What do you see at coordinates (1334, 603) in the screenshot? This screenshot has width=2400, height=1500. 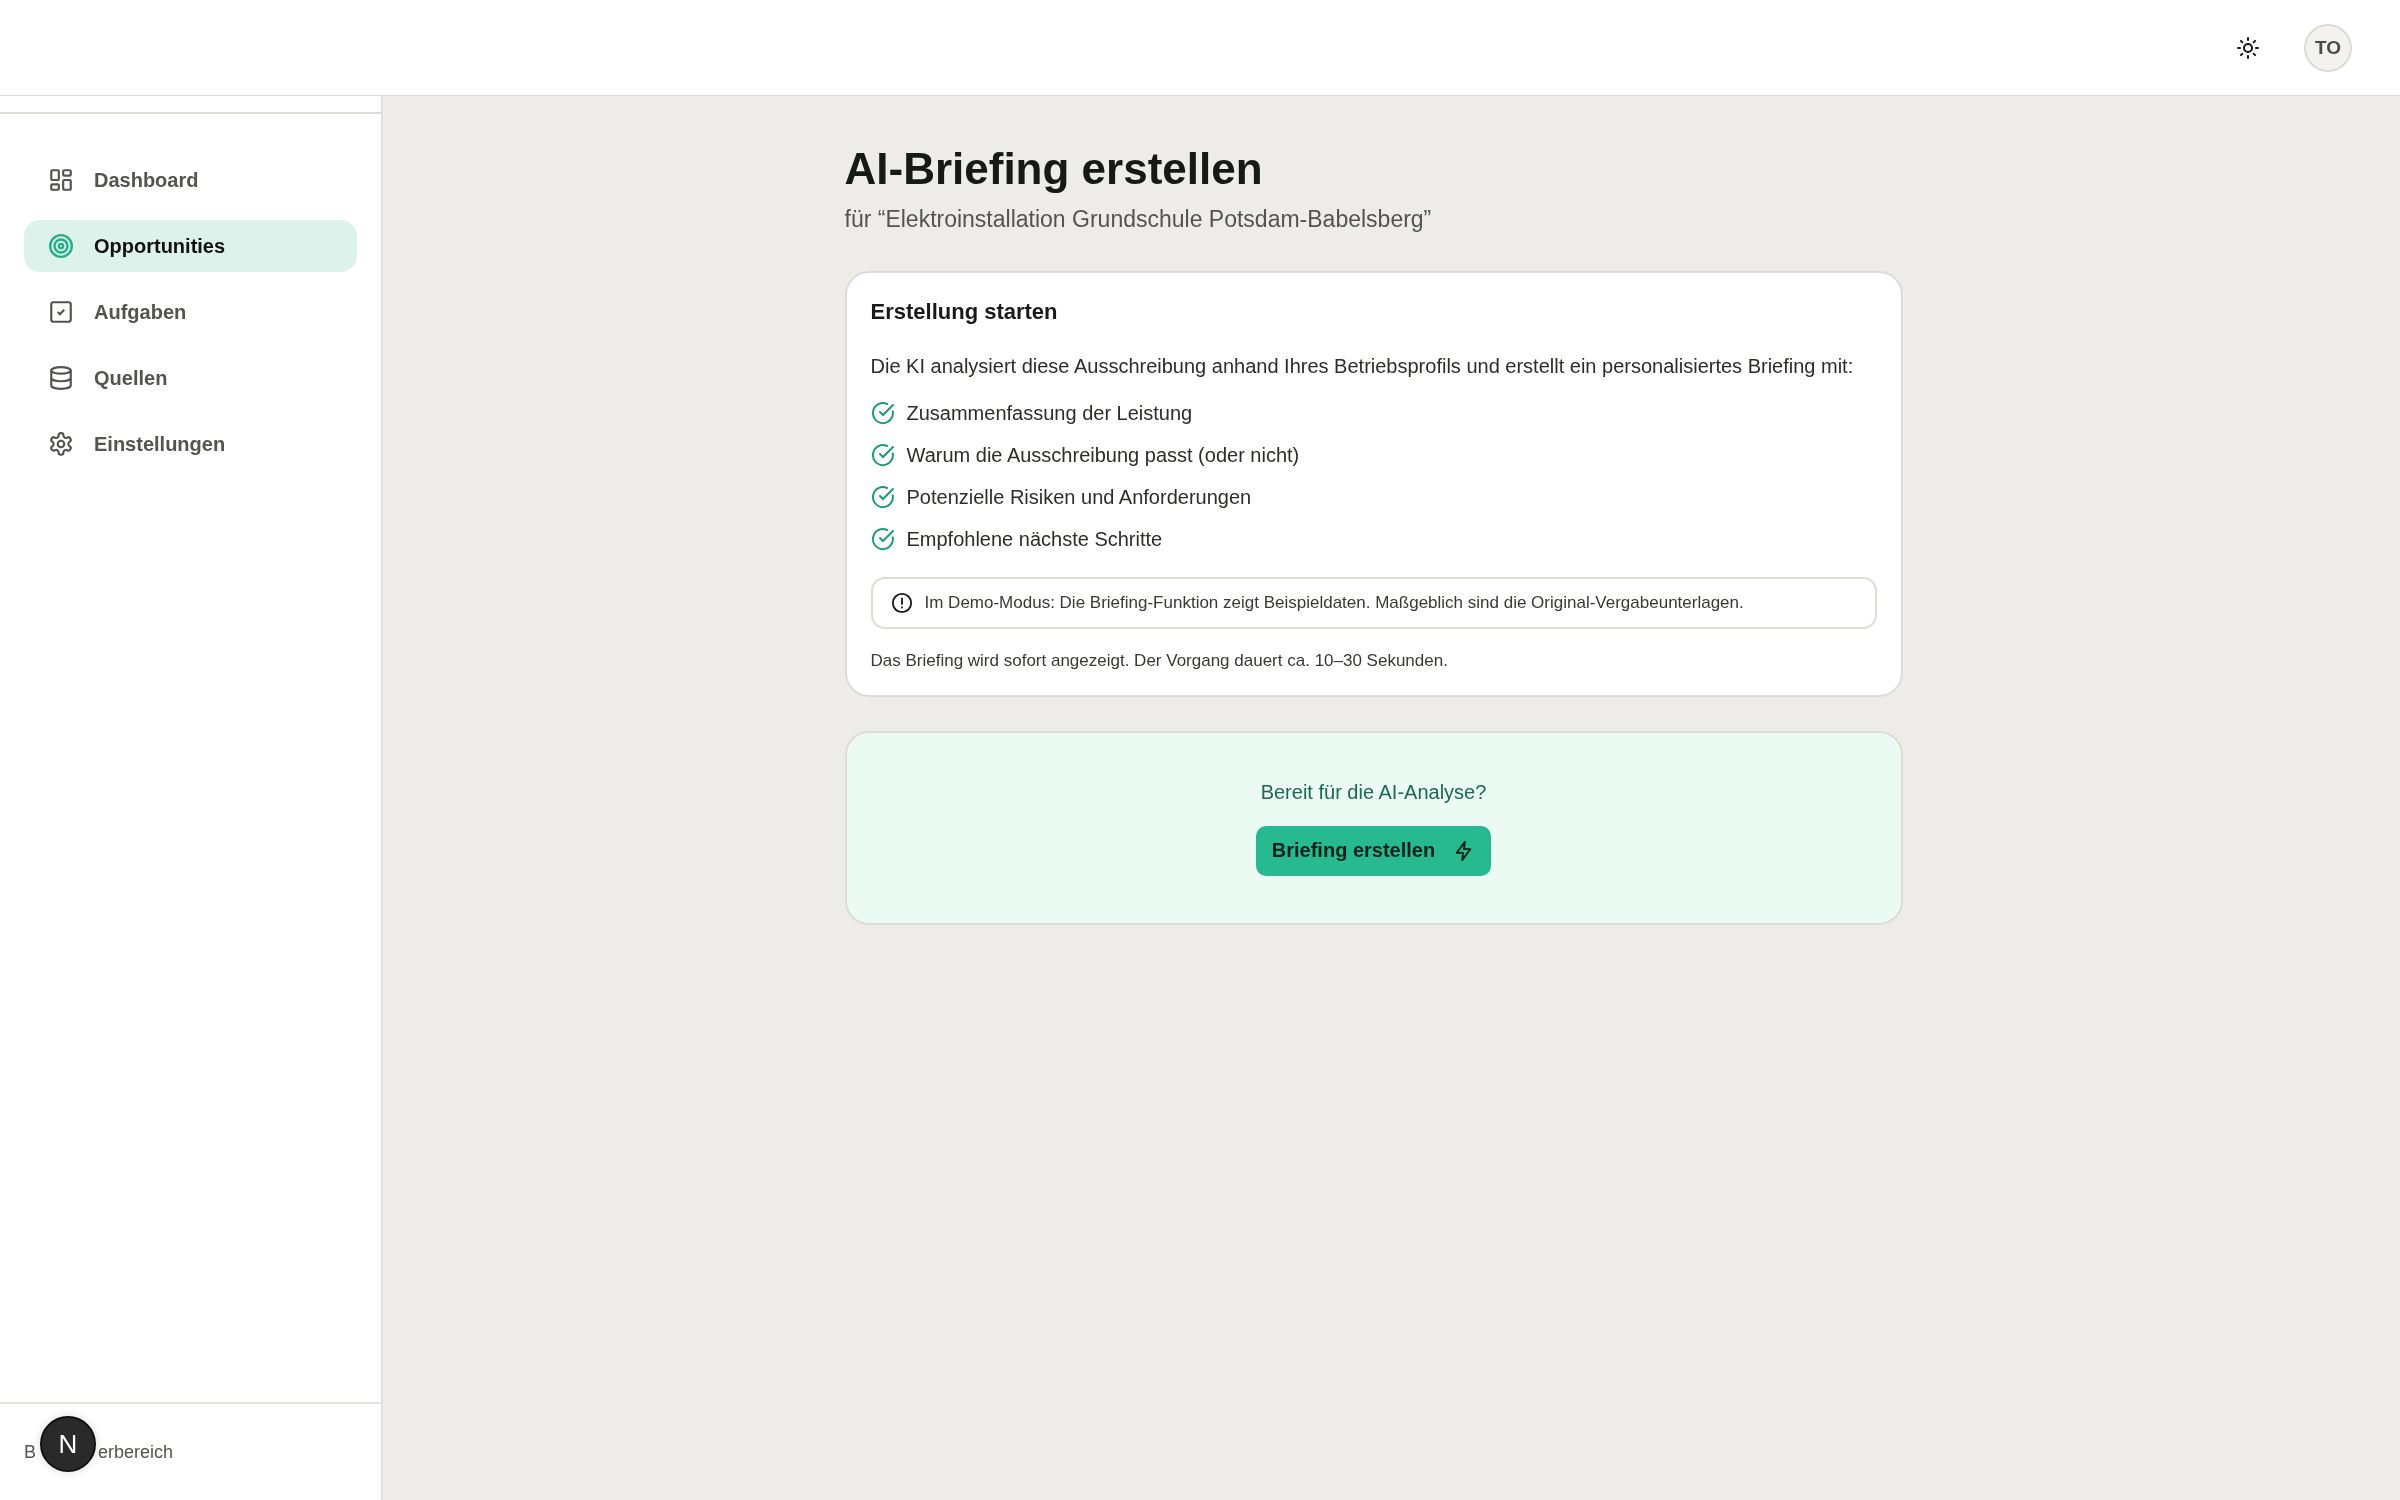 I see `notice-text: Im Demo-Modus: Die Briefing-Funktion zeigt Beispieldaten. Maßgeblich sind die Original-Vergabeunterlagen.` at bounding box center [1334, 603].